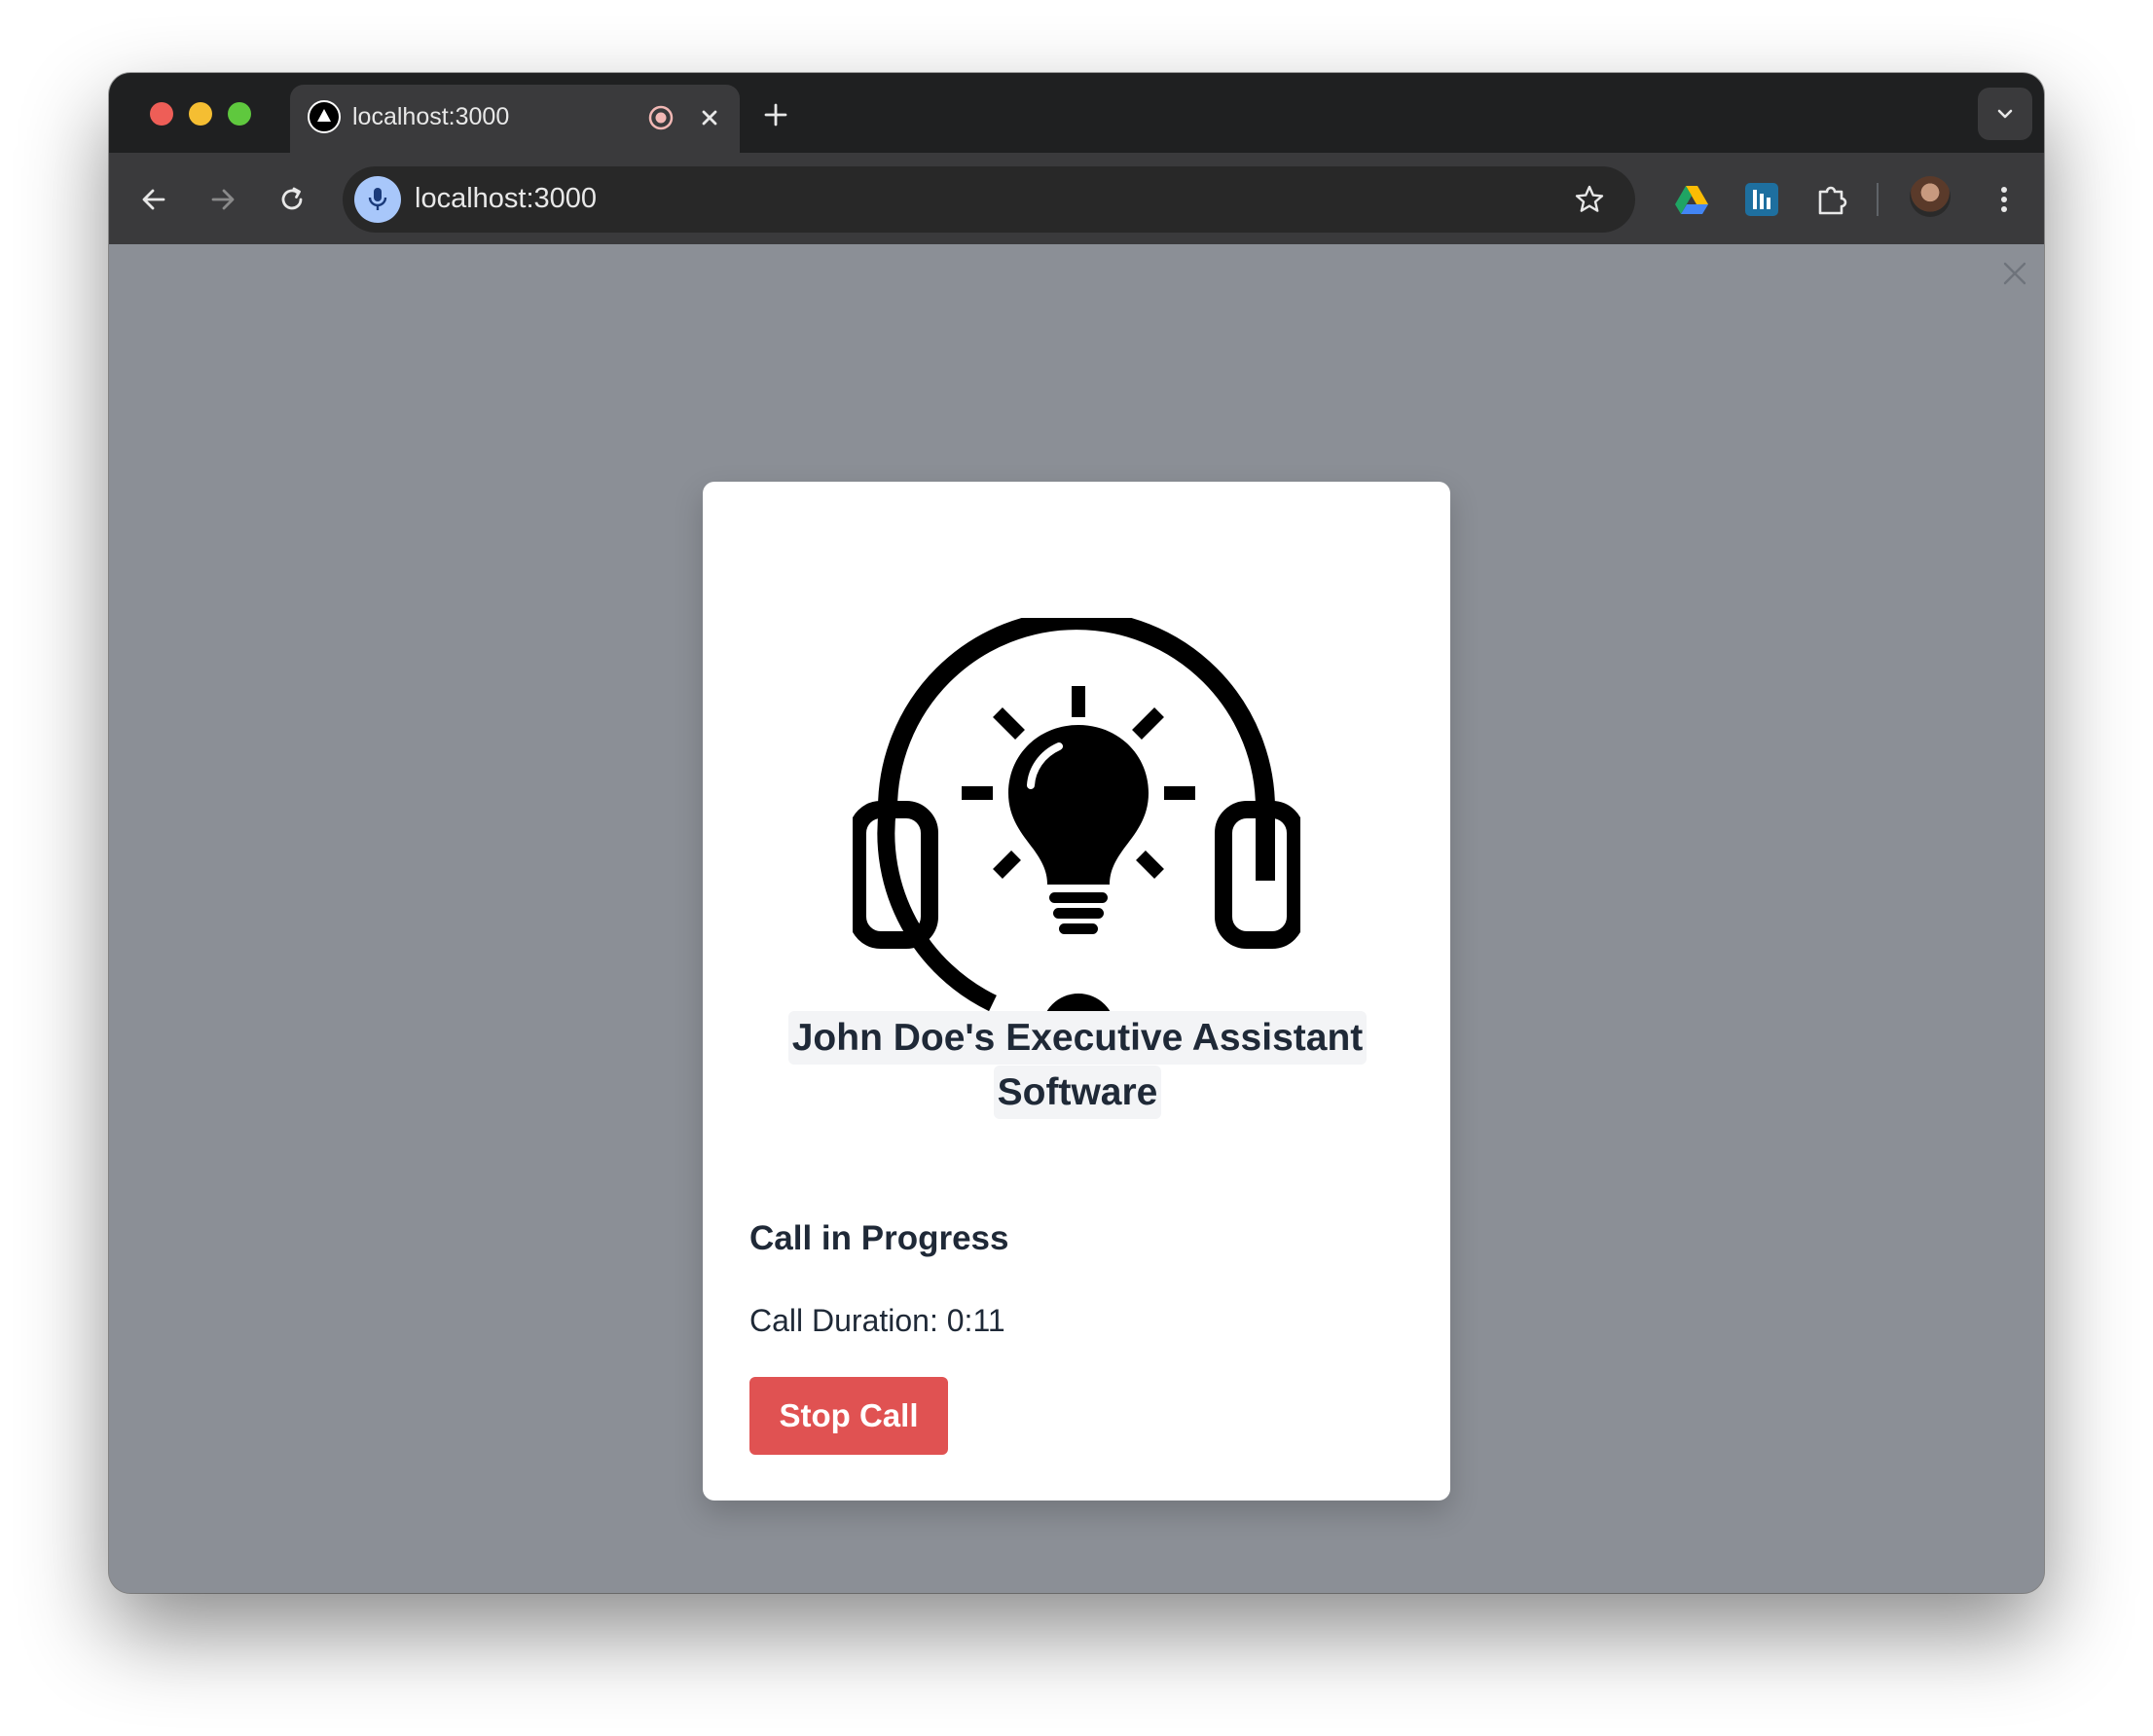  What do you see at coordinates (660, 118) in the screenshot?
I see `record-icon` at bounding box center [660, 118].